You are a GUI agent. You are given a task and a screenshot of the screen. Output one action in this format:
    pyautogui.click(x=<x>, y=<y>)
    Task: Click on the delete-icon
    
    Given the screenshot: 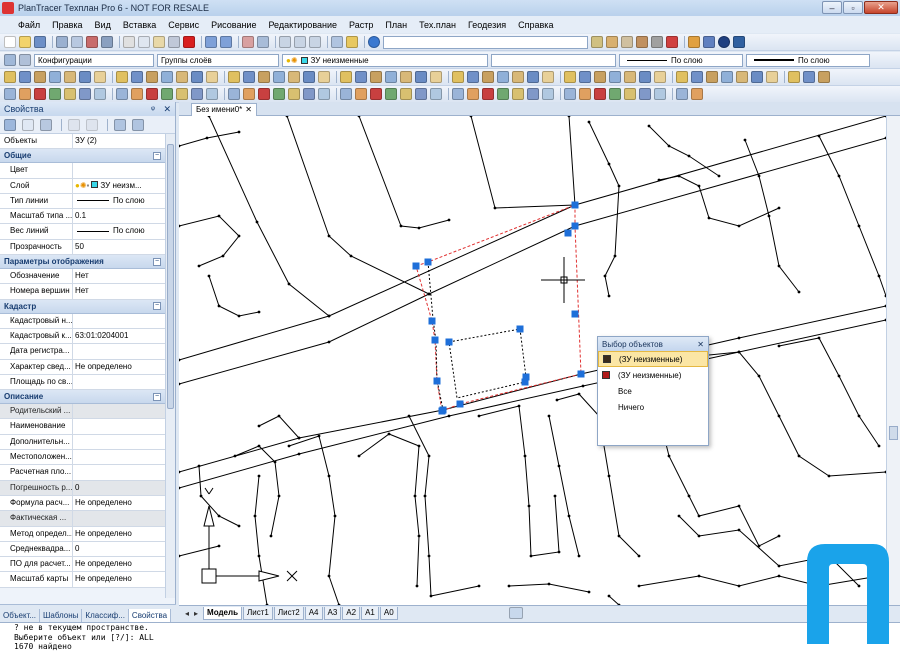 What is the action you would take?
    pyautogui.click(x=189, y=42)
    